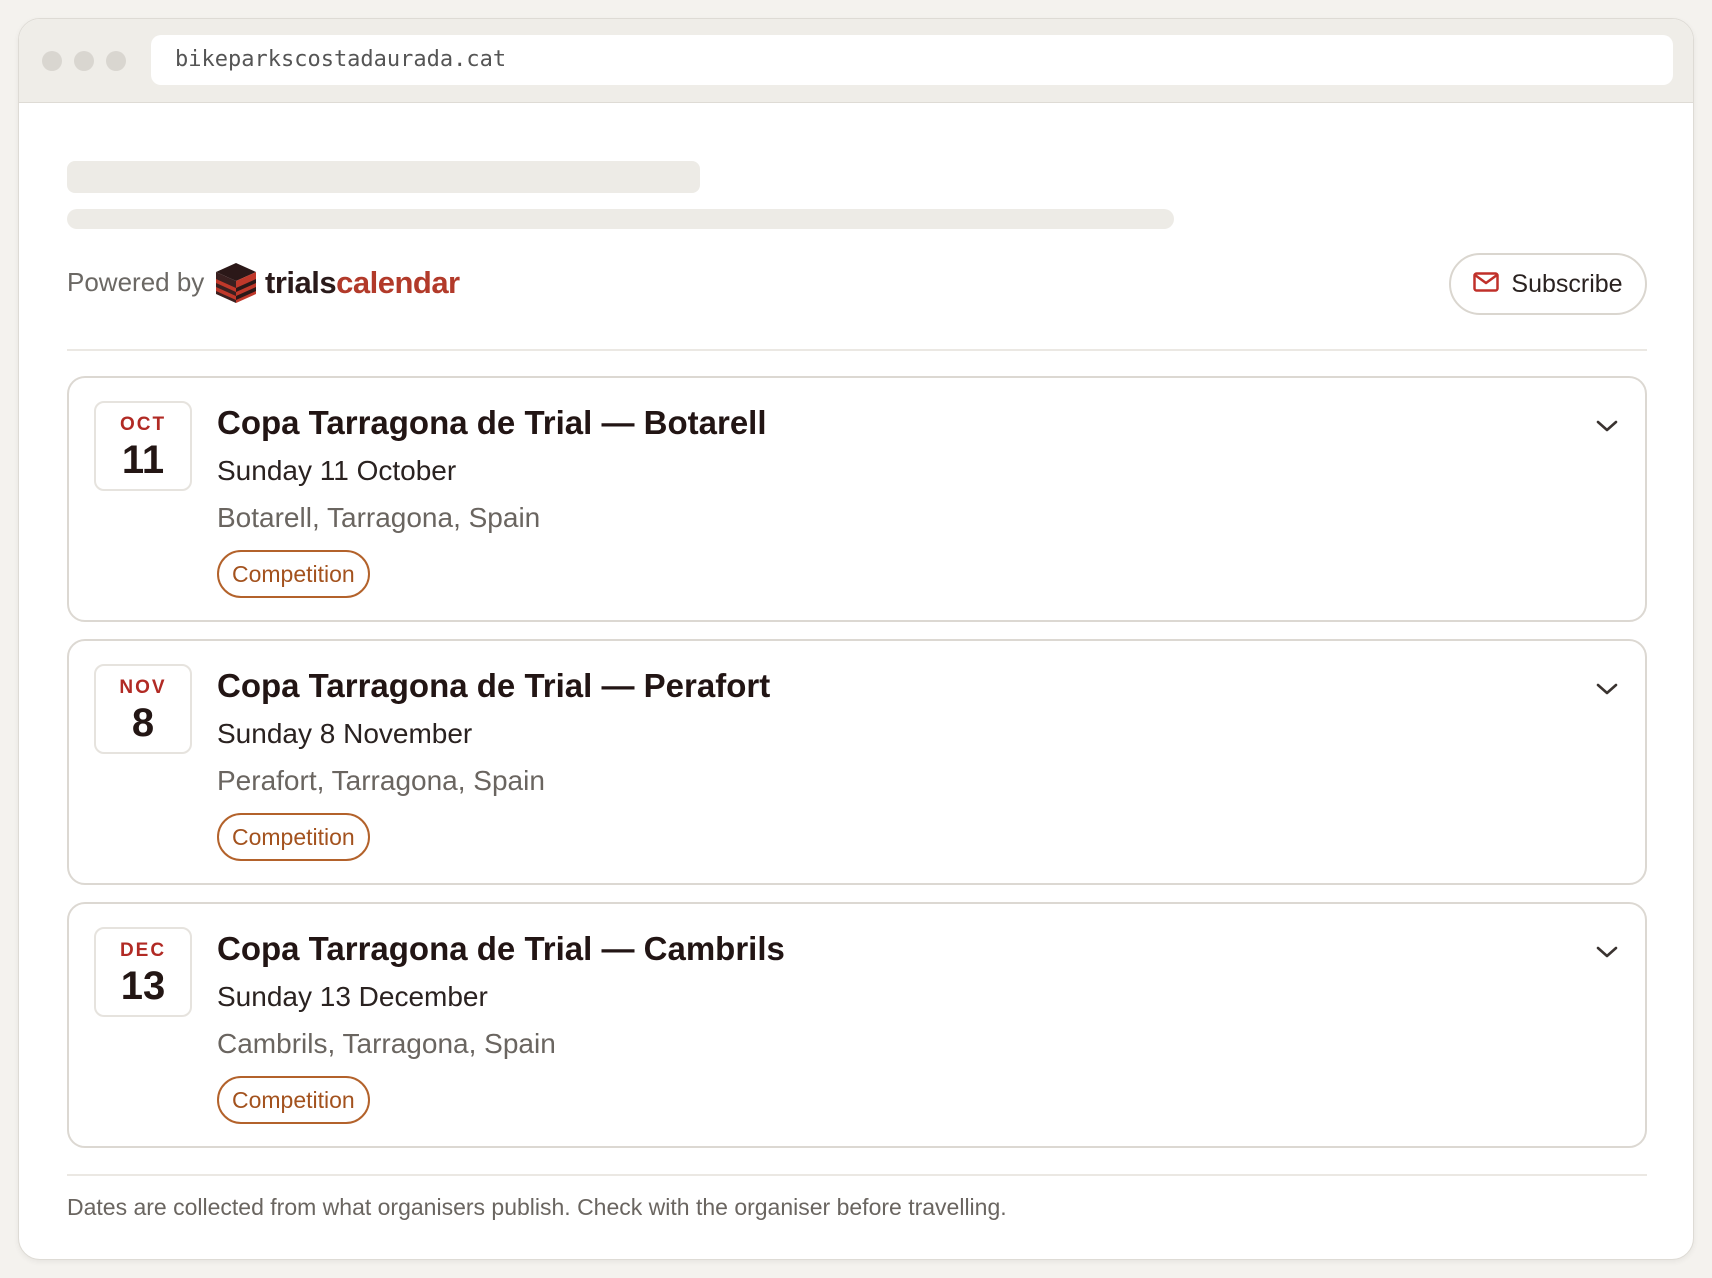 The height and width of the screenshot is (1278, 1712). I want to click on event-date-badge: DEC 13, so click(143, 972).